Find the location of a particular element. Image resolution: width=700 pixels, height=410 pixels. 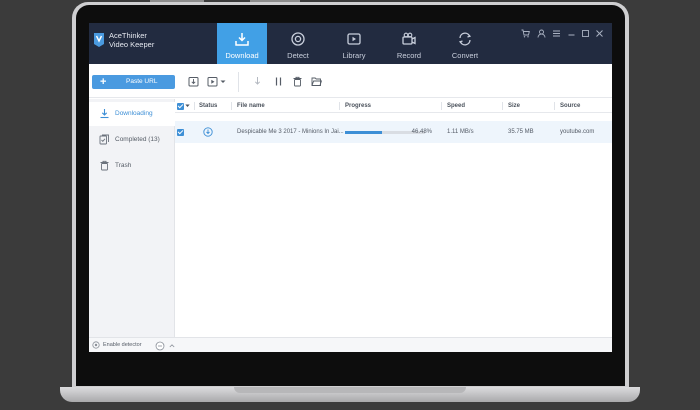

brand: AceThinker Video Keeper is located at coordinates (153, 43).